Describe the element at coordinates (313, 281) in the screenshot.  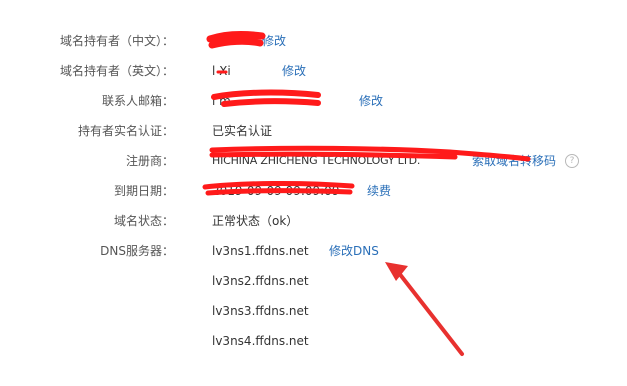
I see `dns-server-row: lv3ns2.ffdns.net` at that location.